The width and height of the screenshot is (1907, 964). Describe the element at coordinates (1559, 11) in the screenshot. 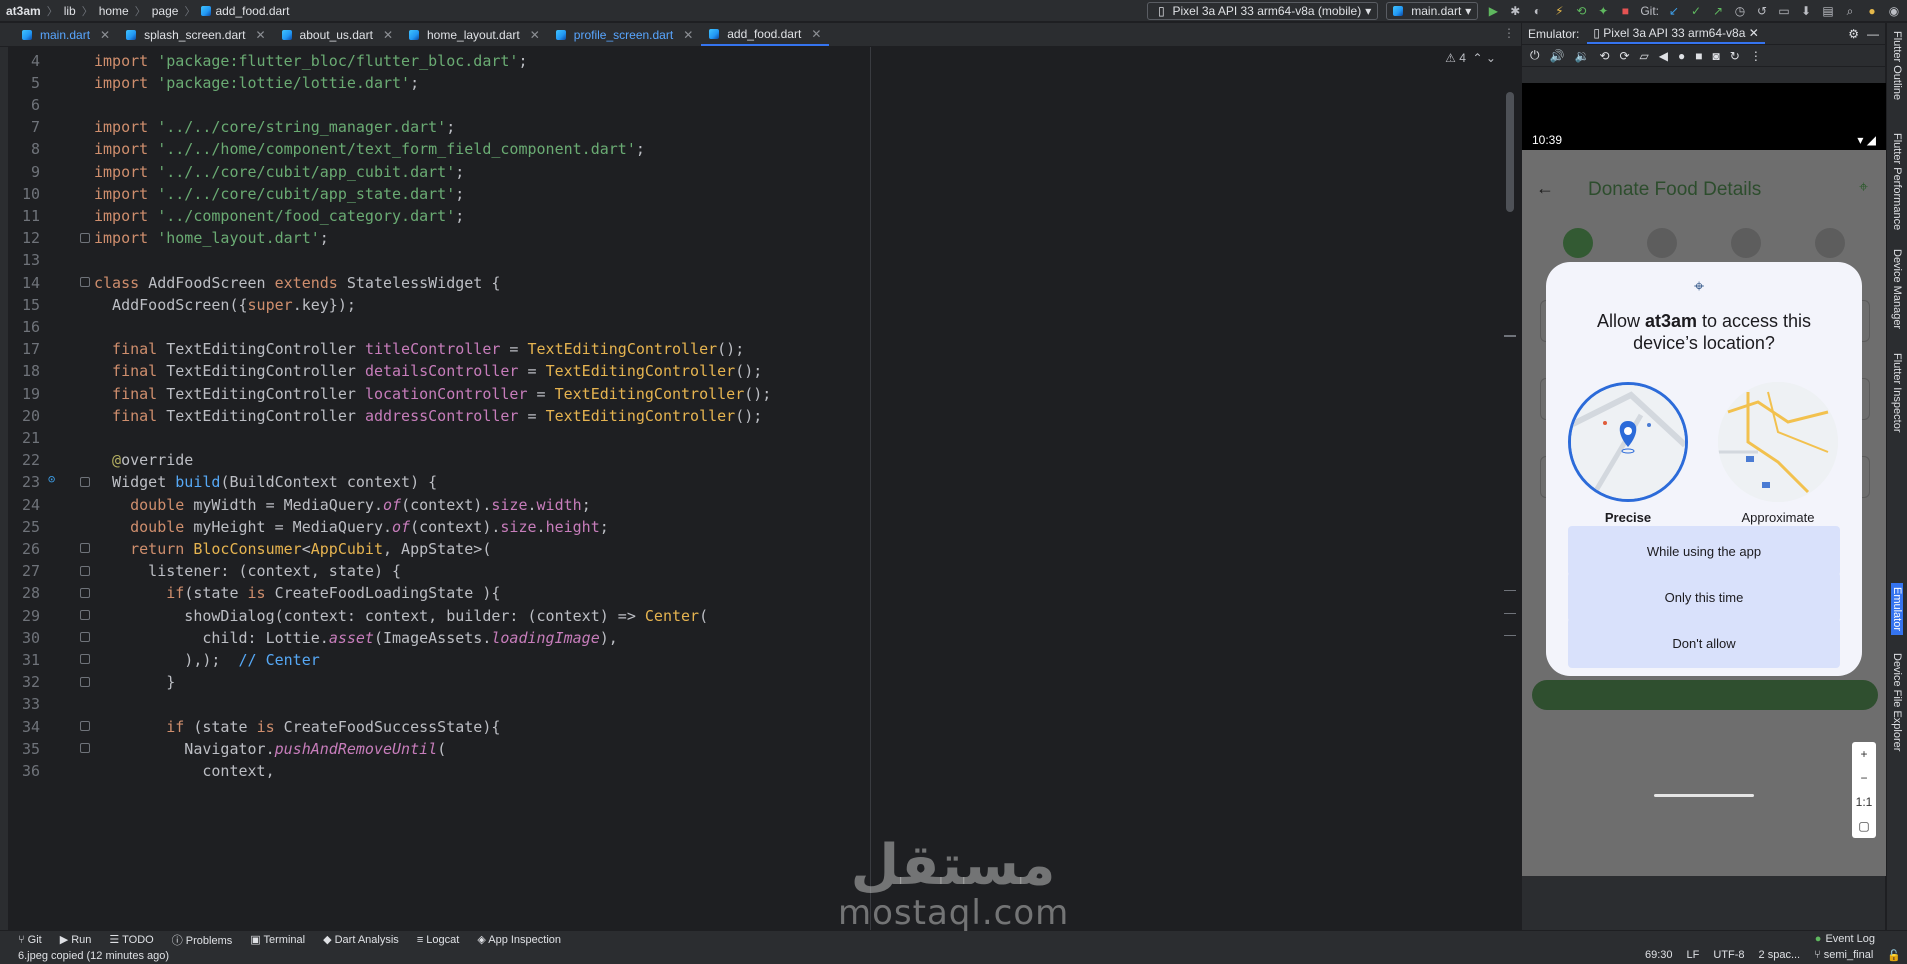

I see `hot-reload-icon: ⚡` at that location.